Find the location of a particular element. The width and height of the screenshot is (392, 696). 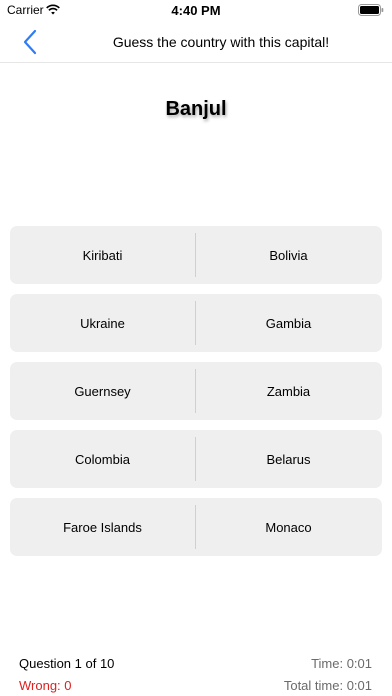

answer-button: Belarus is located at coordinates (288, 459).